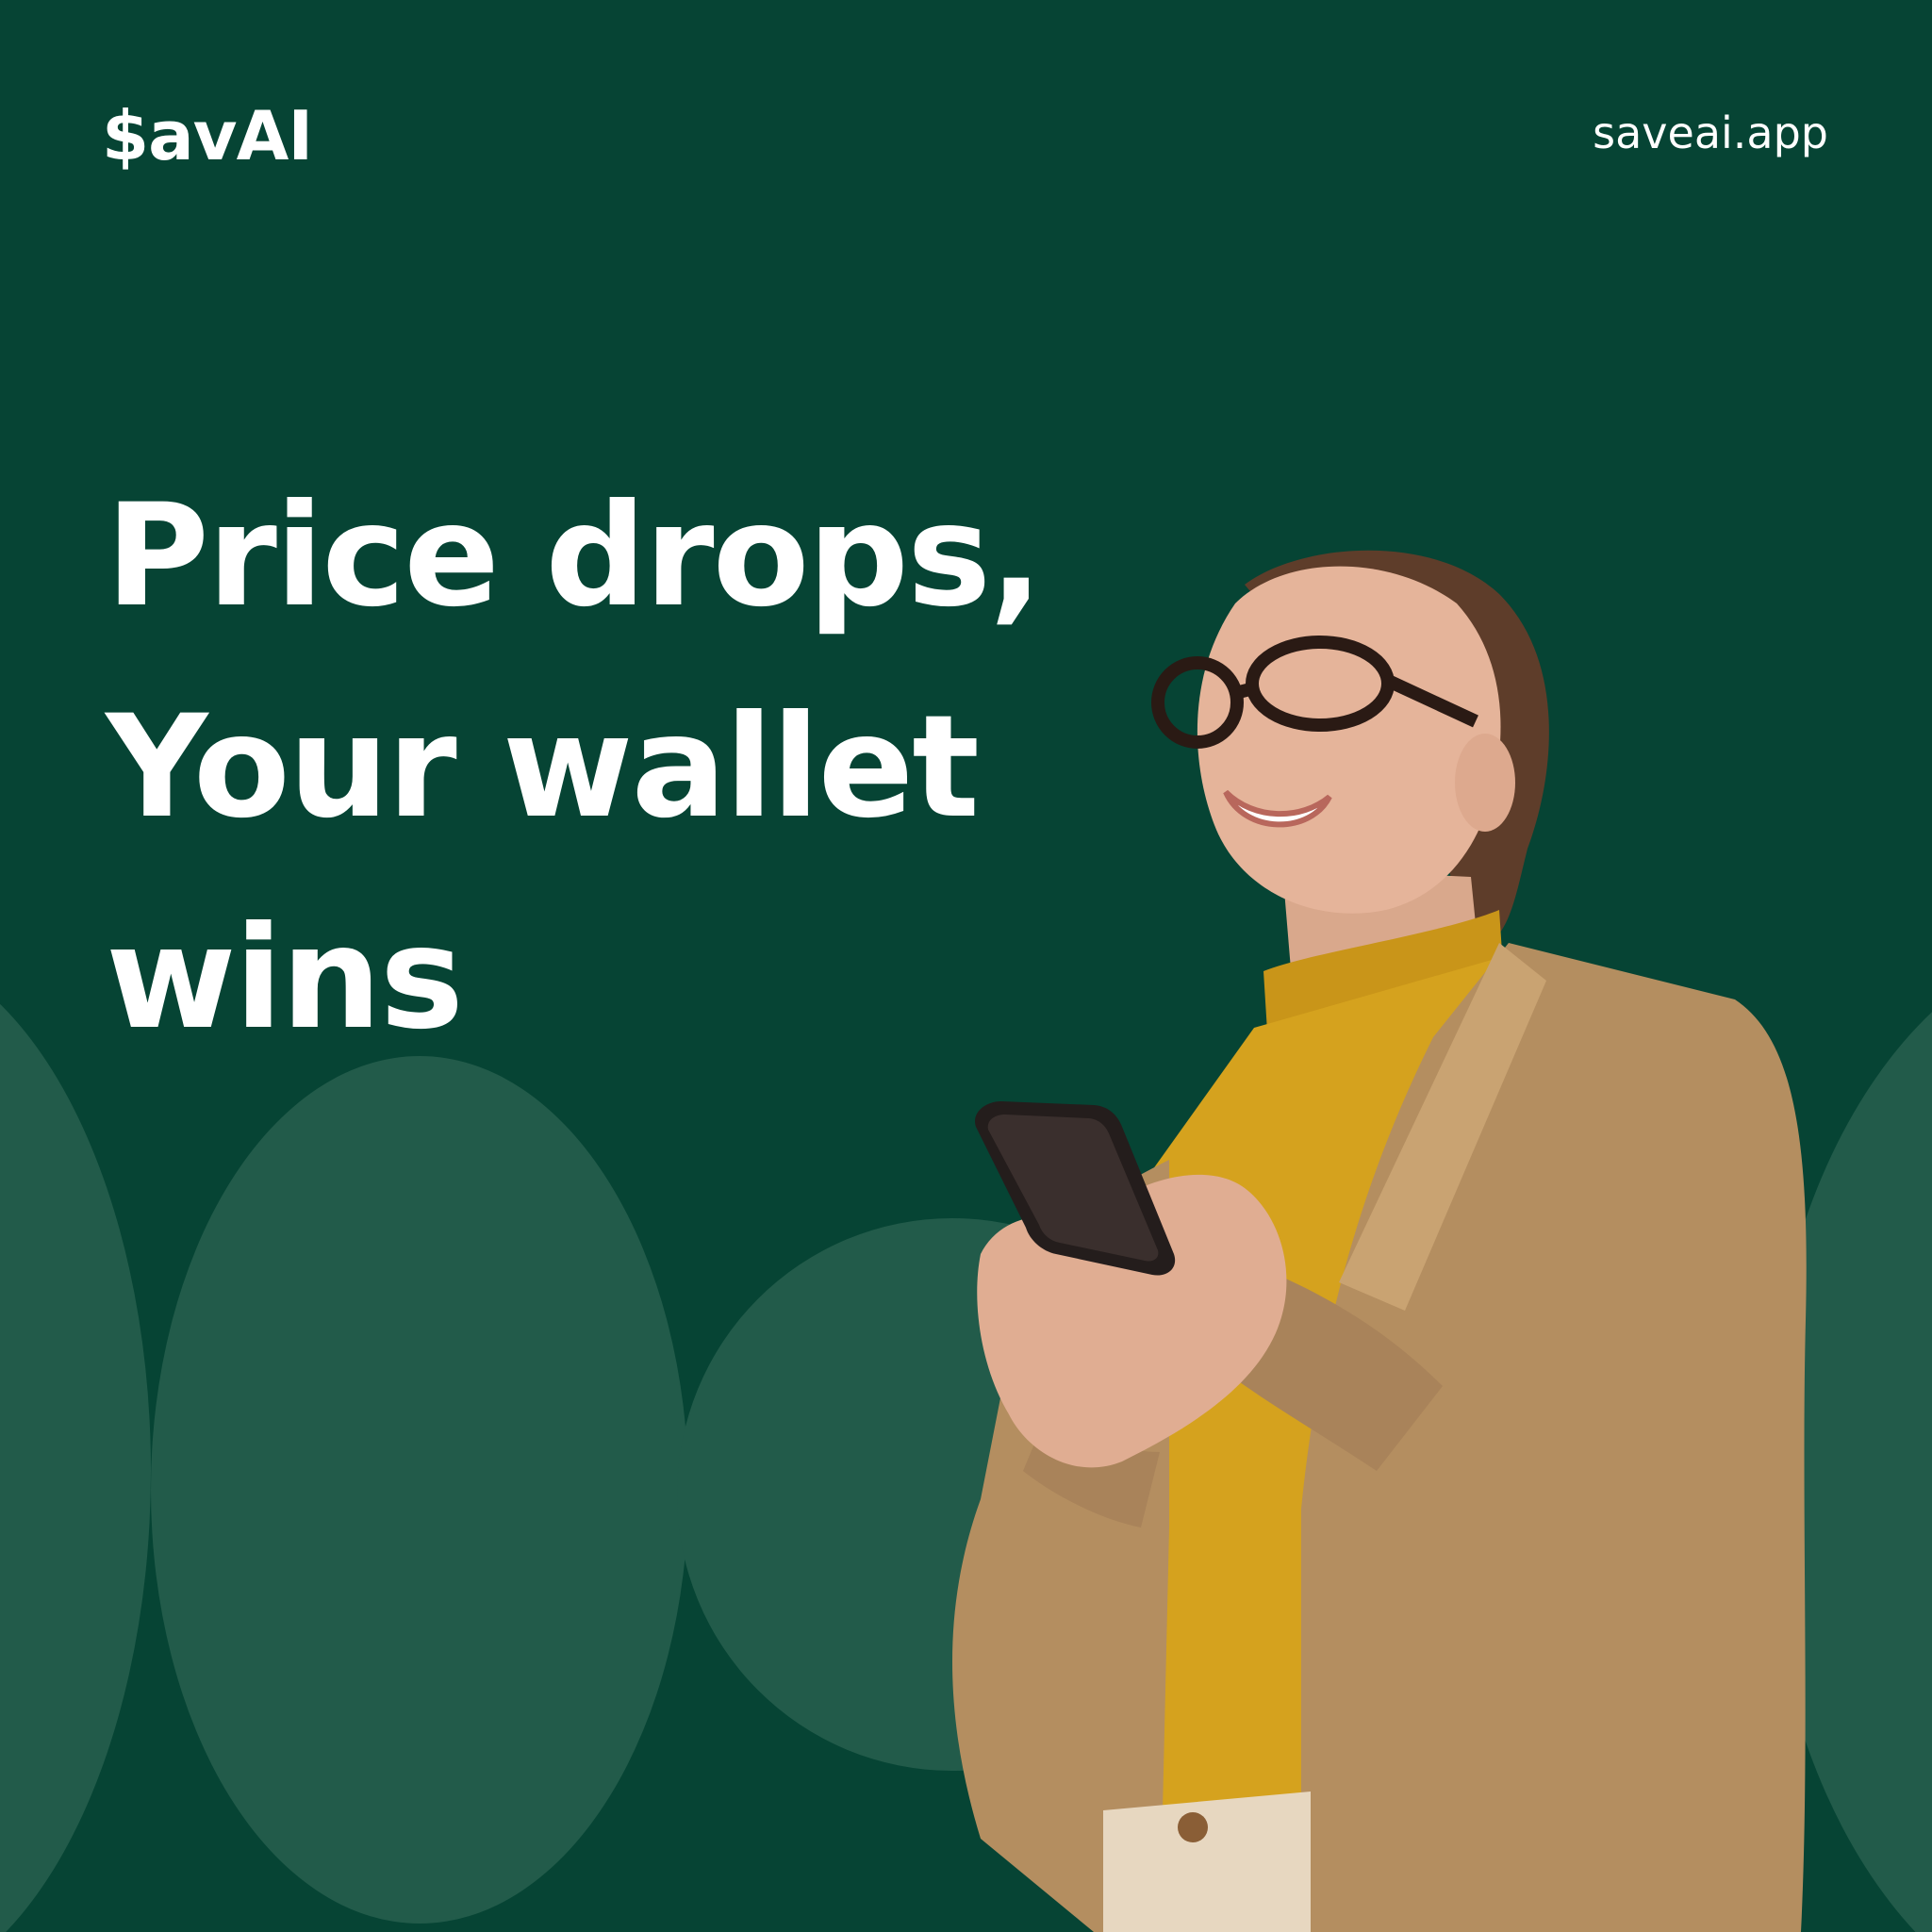 The image size is (1932, 1932). What do you see at coordinates (1207, 1862) in the screenshot?
I see `trousers-shape` at bounding box center [1207, 1862].